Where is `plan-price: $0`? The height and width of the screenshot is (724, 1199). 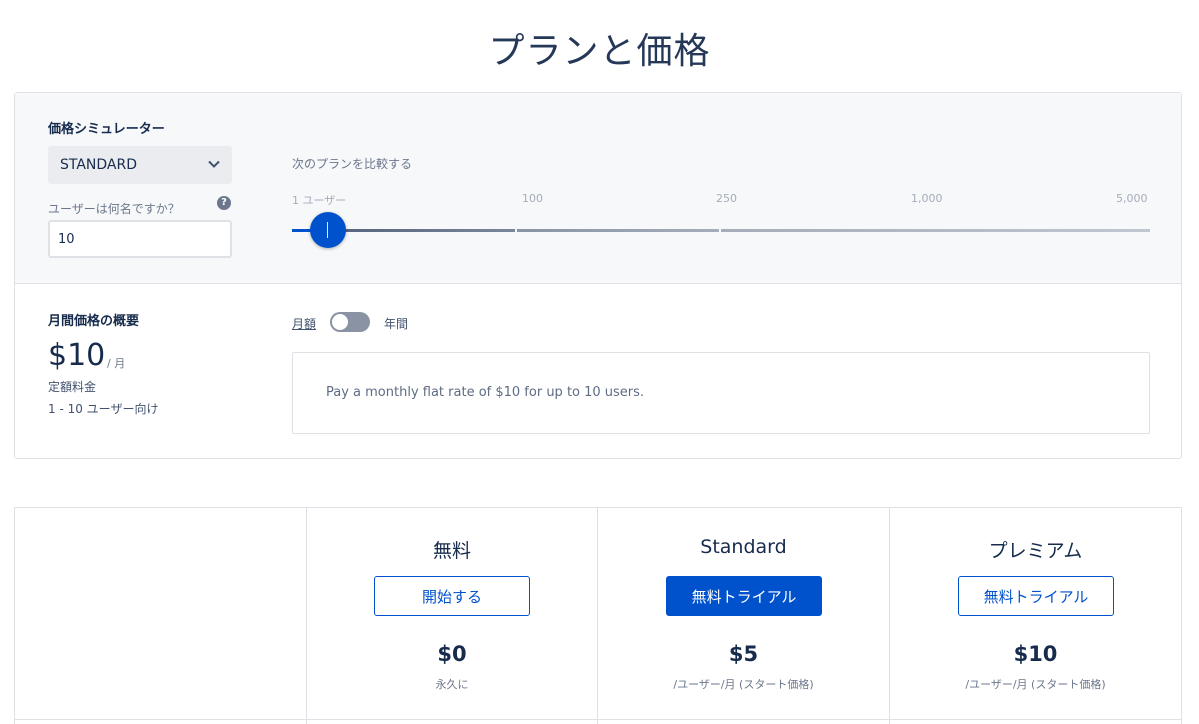 plan-price: $0 is located at coordinates (452, 654).